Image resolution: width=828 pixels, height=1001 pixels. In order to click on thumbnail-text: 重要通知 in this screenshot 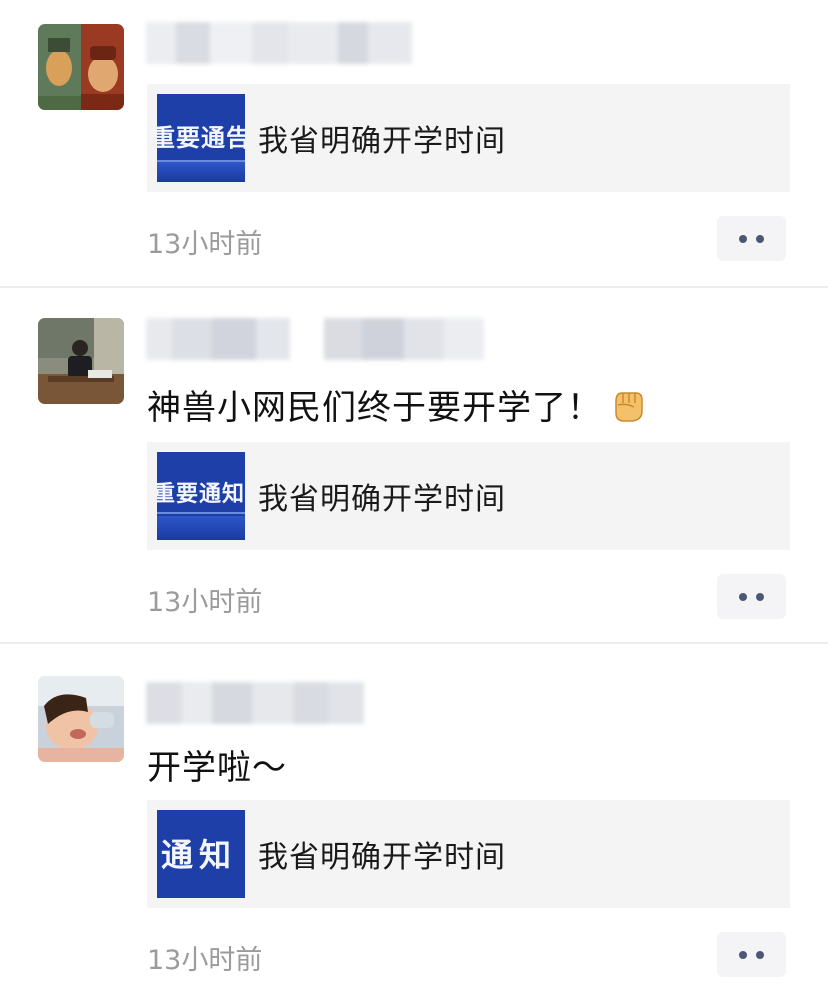, I will do `click(201, 494)`.